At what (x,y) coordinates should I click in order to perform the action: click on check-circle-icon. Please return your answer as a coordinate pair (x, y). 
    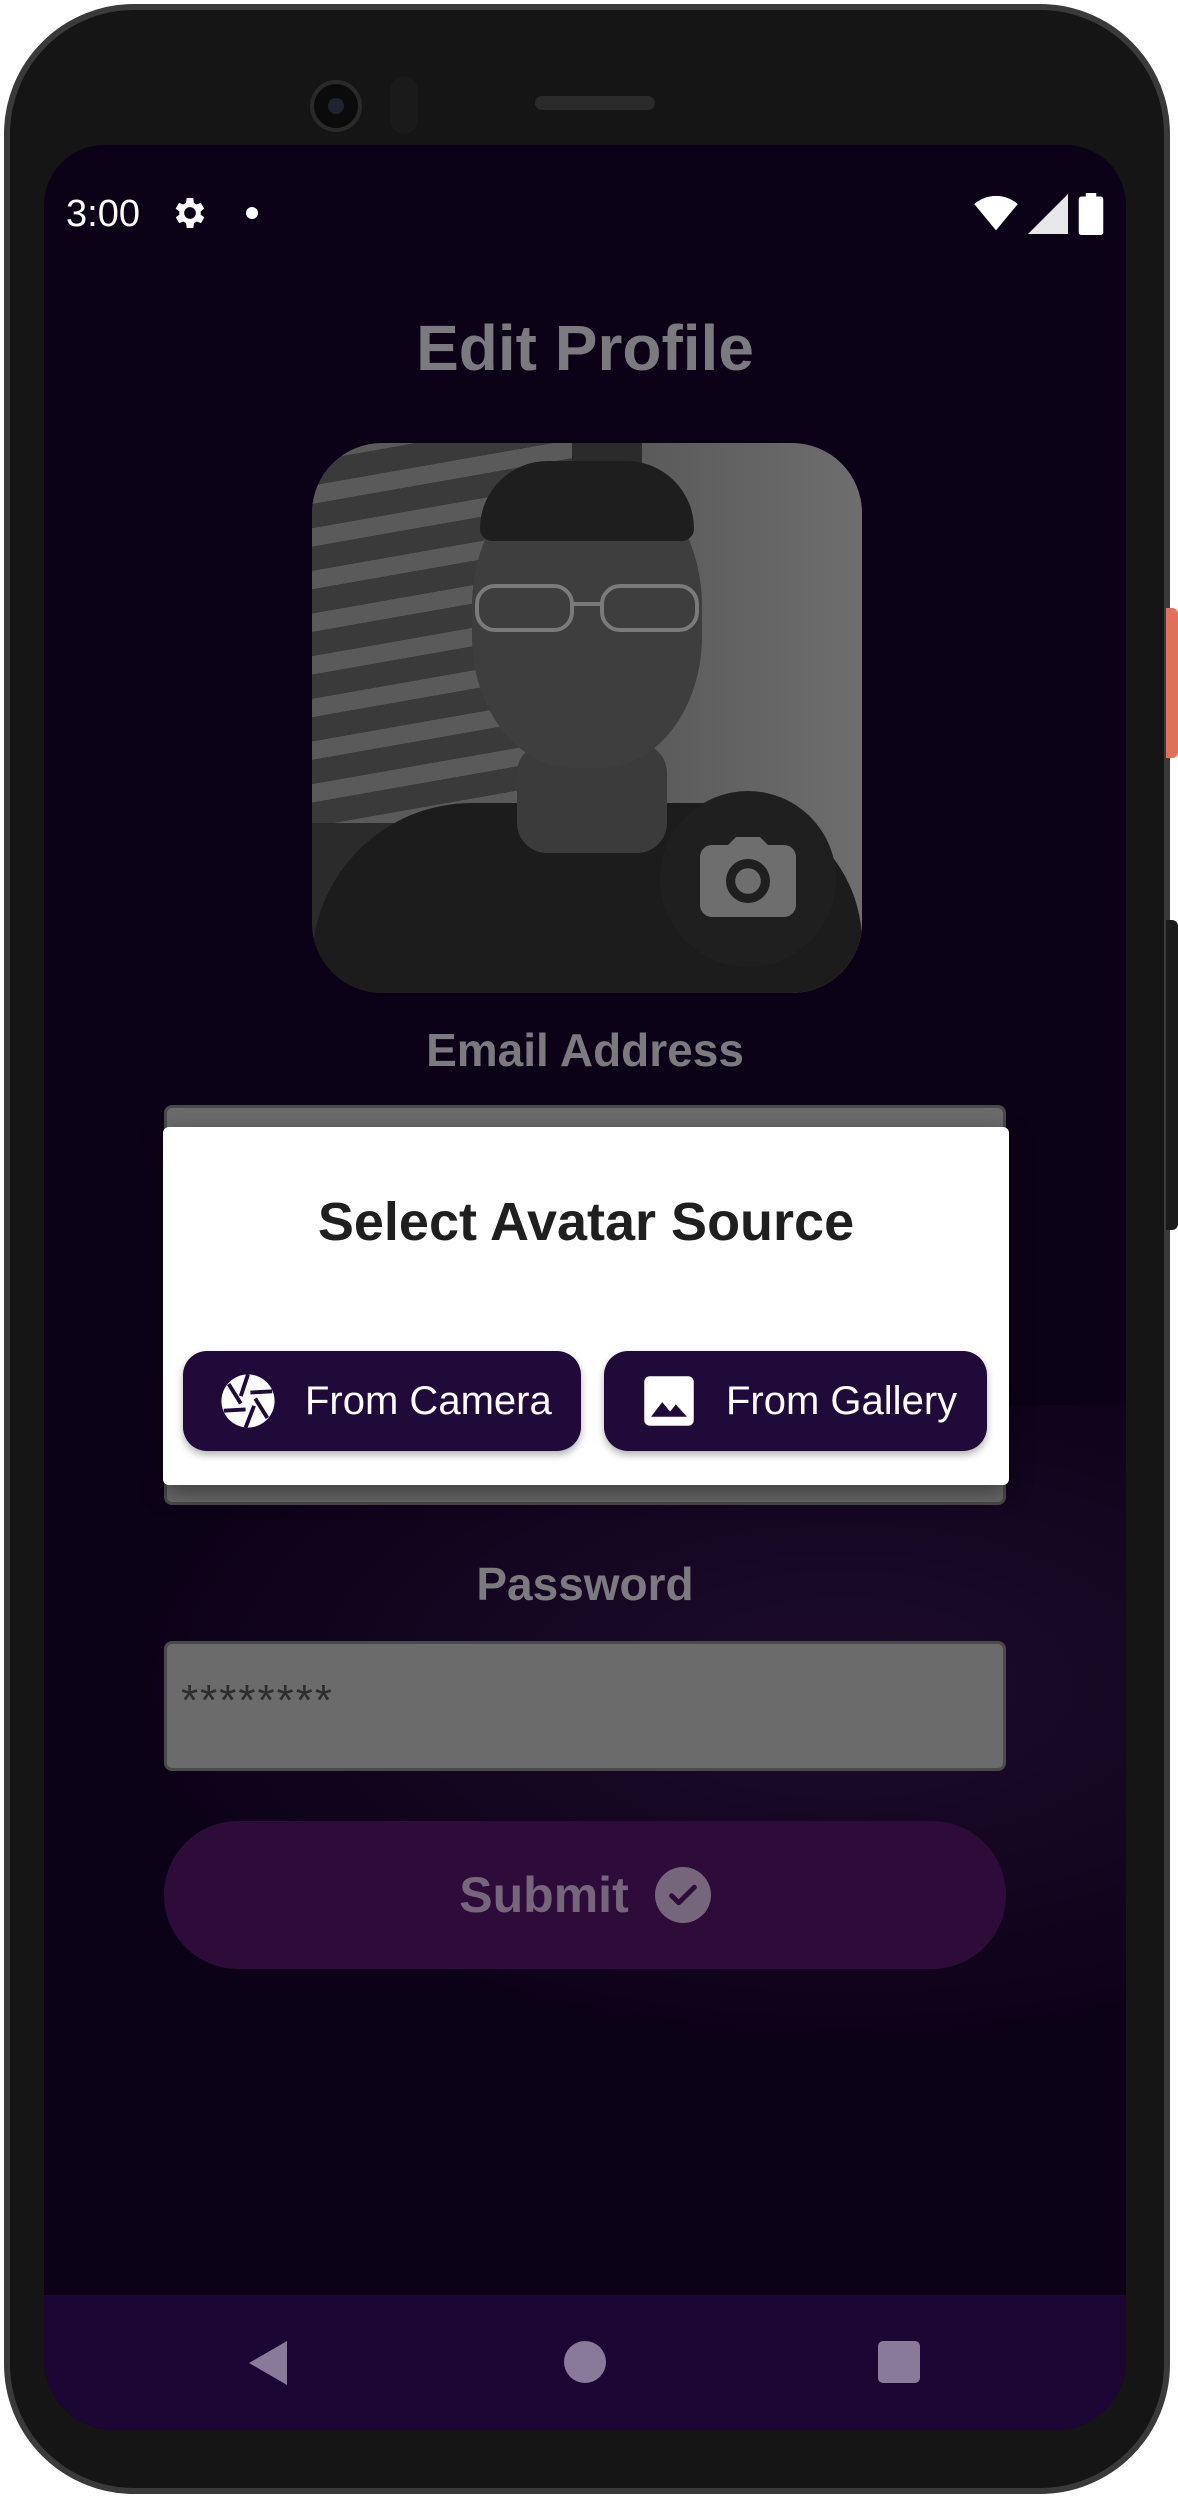
    Looking at the image, I should click on (682, 1895).